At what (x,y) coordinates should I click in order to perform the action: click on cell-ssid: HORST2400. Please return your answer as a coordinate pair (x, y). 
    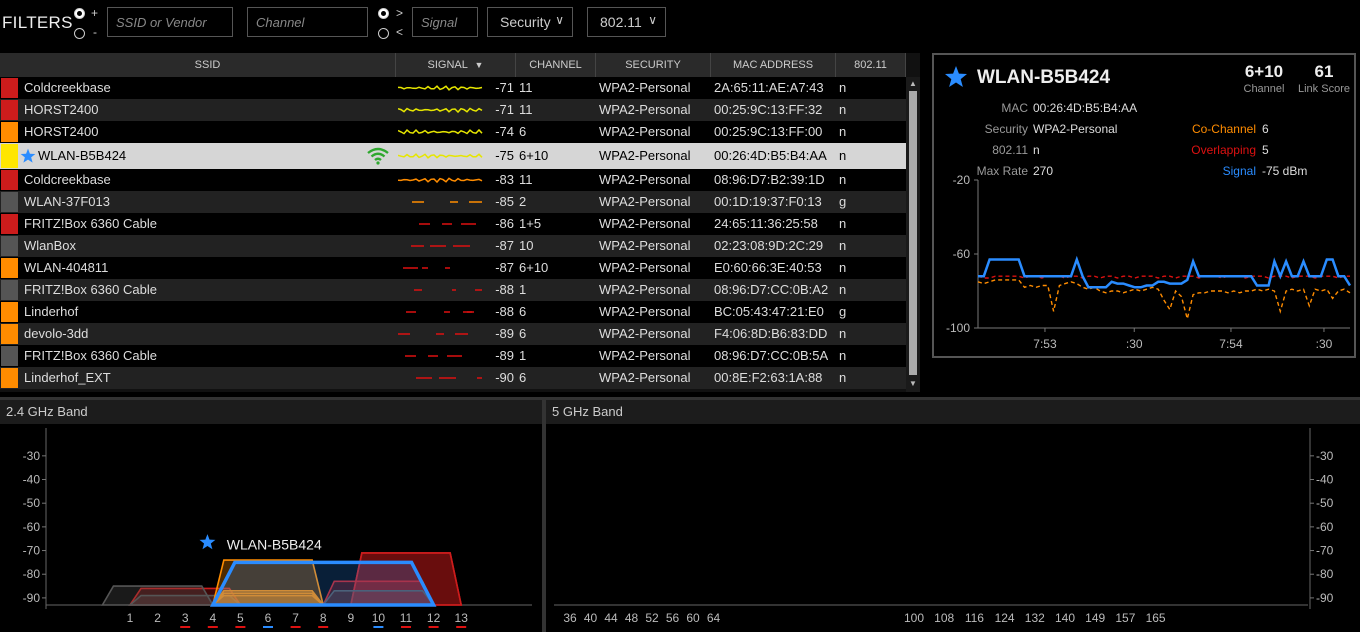
    Looking at the image, I should click on (61, 109).